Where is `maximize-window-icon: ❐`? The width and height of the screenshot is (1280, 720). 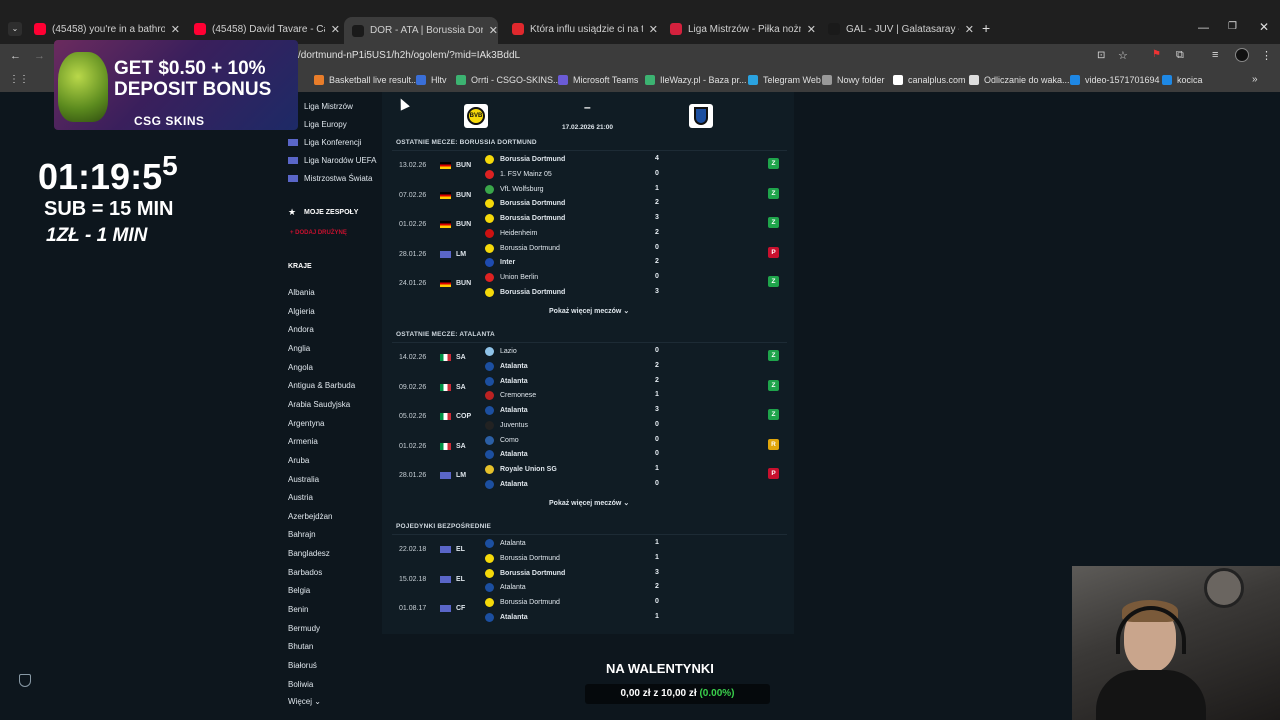 maximize-window-icon: ❐ is located at coordinates (1232, 26).